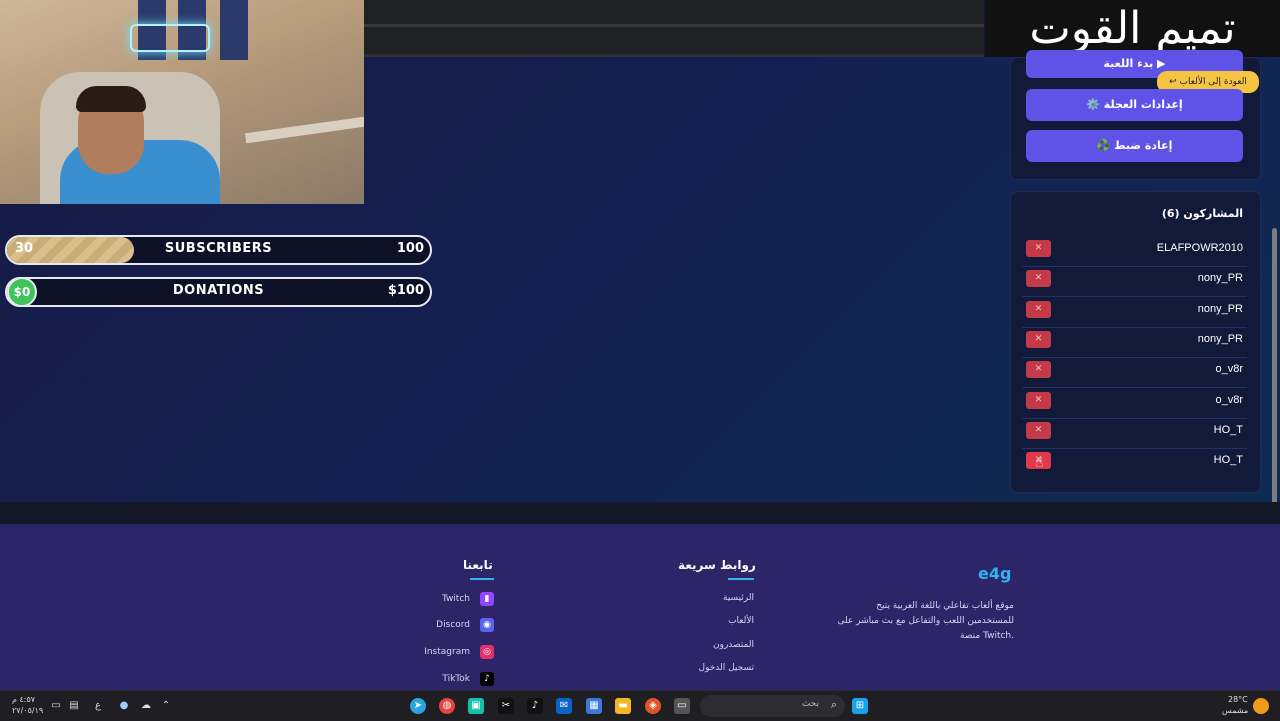 The image size is (1280, 721). What do you see at coordinates (1134, 251) in the screenshot?
I see `participant-row: ✕ ELAFPOWR2010` at bounding box center [1134, 251].